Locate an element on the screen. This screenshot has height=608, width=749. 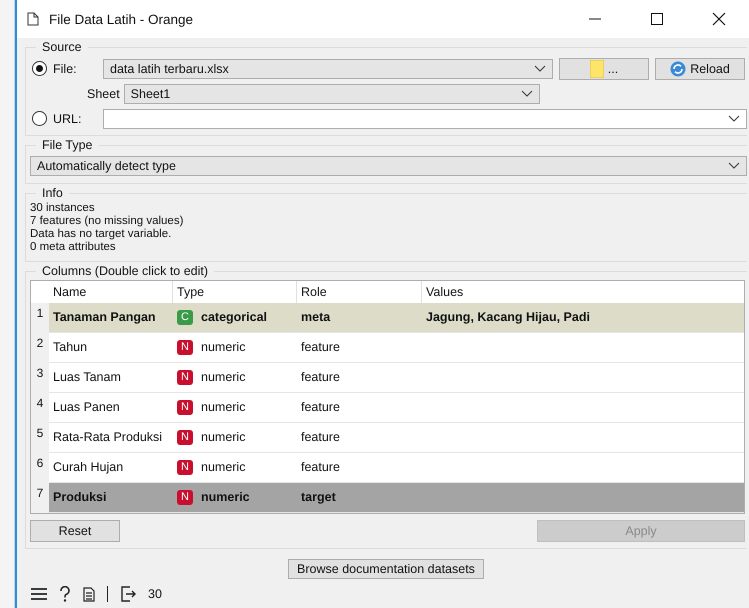
reload-icon is located at coordinates (678, 68).